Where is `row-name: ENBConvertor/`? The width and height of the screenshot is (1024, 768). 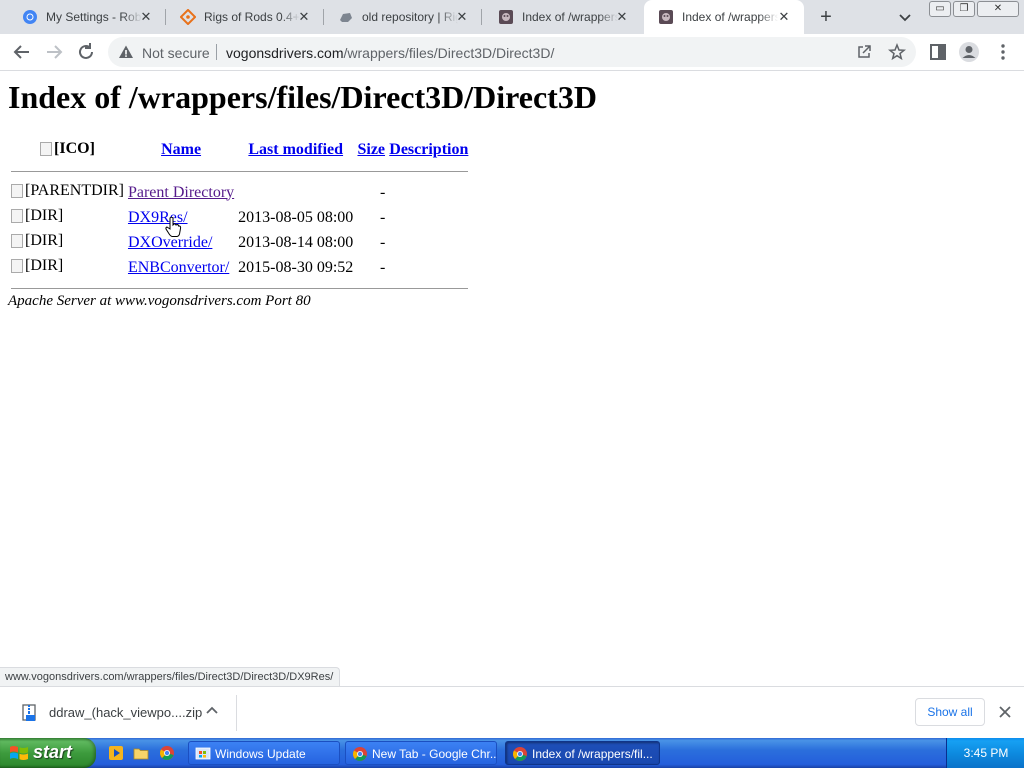 row-name: ENBConvertor/ is located at coordinates (181, 267).